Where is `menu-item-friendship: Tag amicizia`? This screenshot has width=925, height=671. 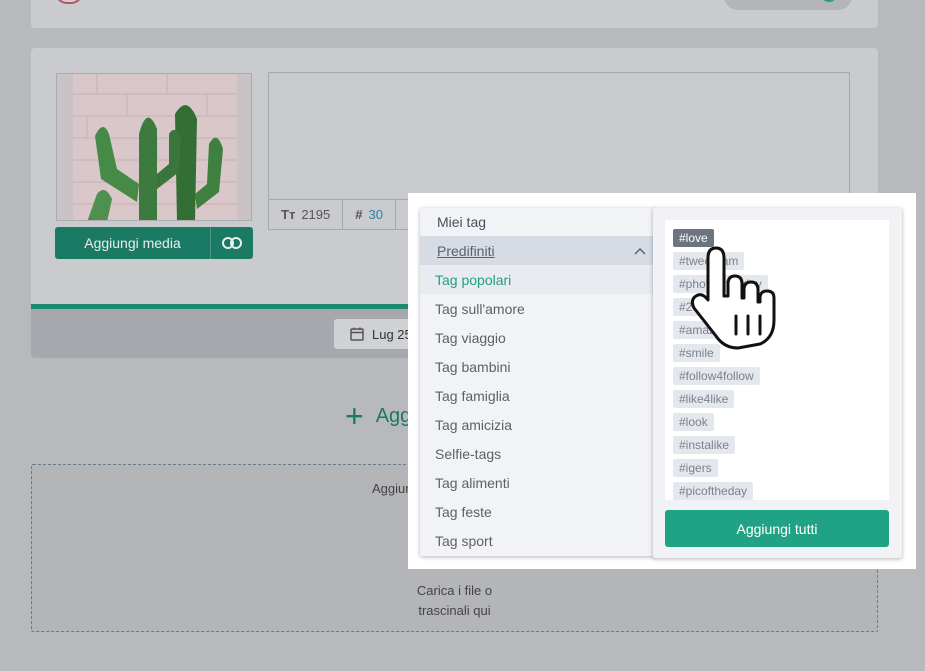
menu-item-friendship: Tag amicizia is located at coordinates (538, 424).